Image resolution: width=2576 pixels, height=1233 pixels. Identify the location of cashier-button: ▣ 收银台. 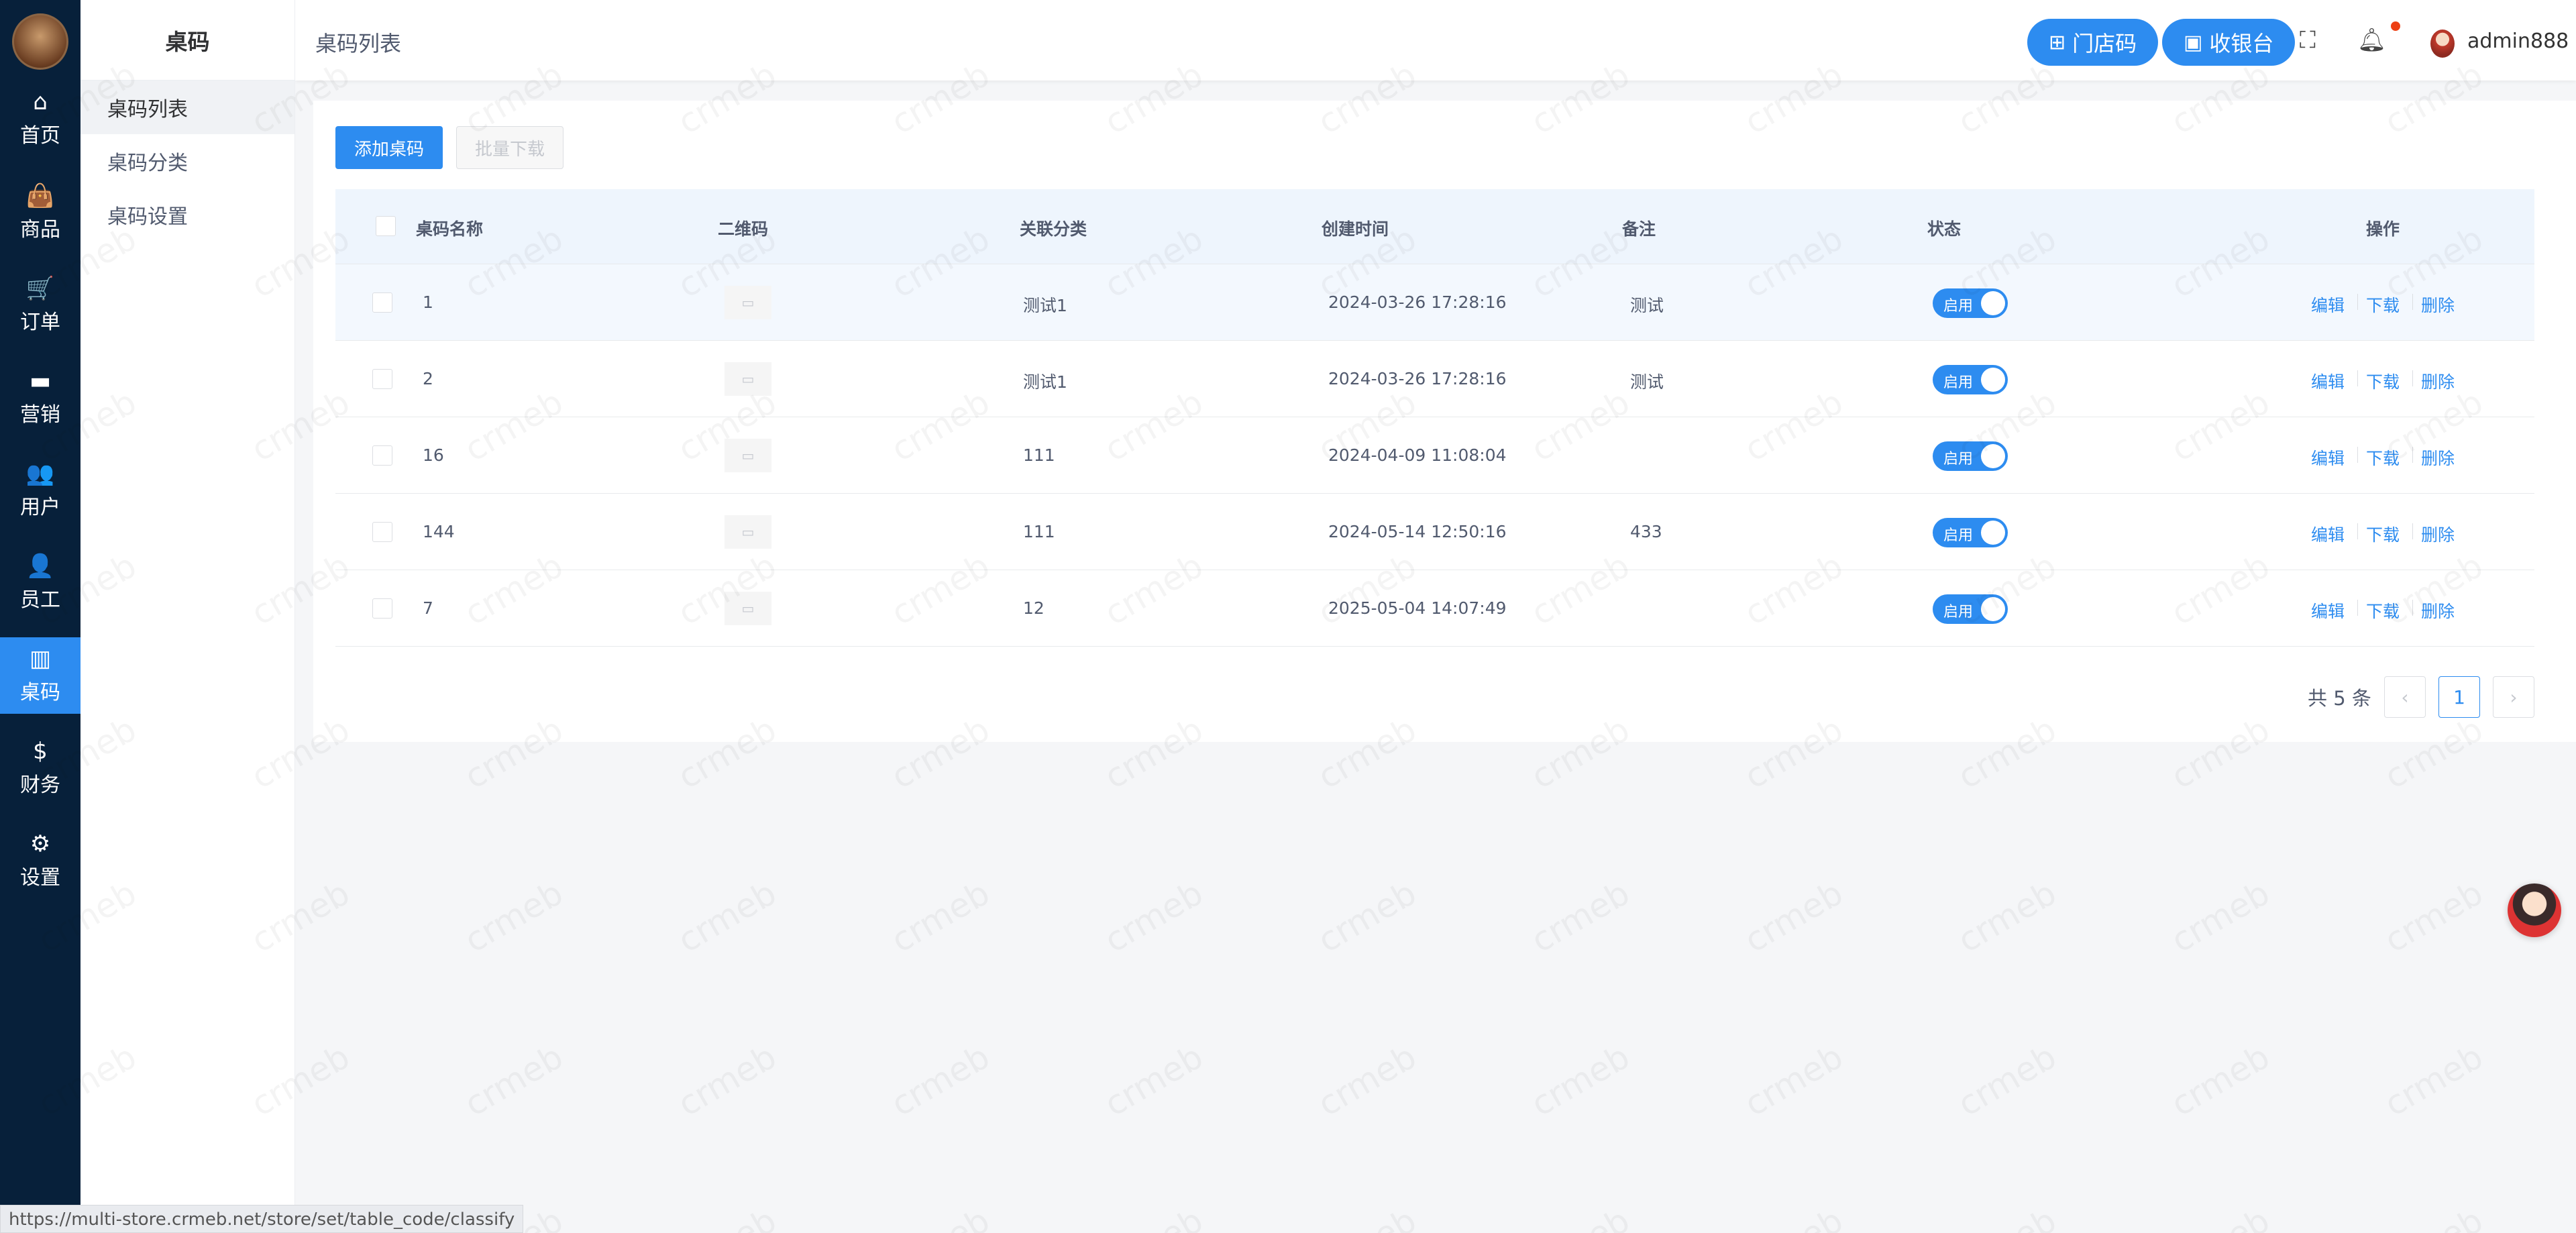
(2229, 43).